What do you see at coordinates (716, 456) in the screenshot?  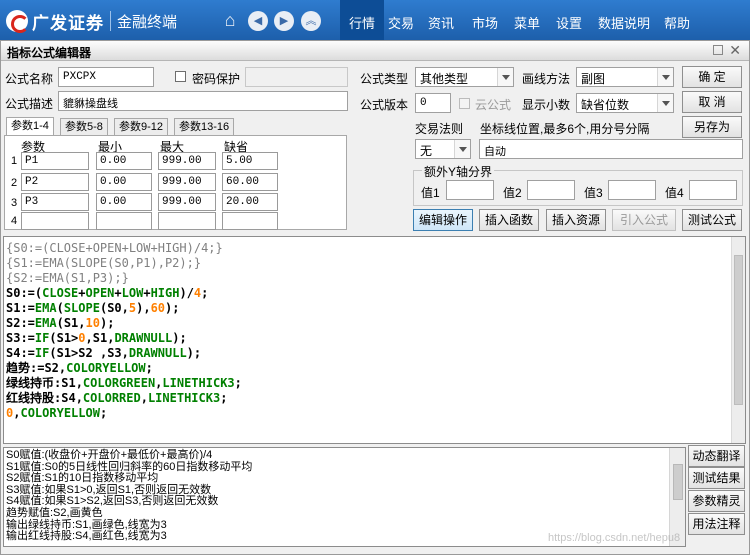 I see `dynamic-translate-button: 动态翻译` at bounding box center [716, 456].